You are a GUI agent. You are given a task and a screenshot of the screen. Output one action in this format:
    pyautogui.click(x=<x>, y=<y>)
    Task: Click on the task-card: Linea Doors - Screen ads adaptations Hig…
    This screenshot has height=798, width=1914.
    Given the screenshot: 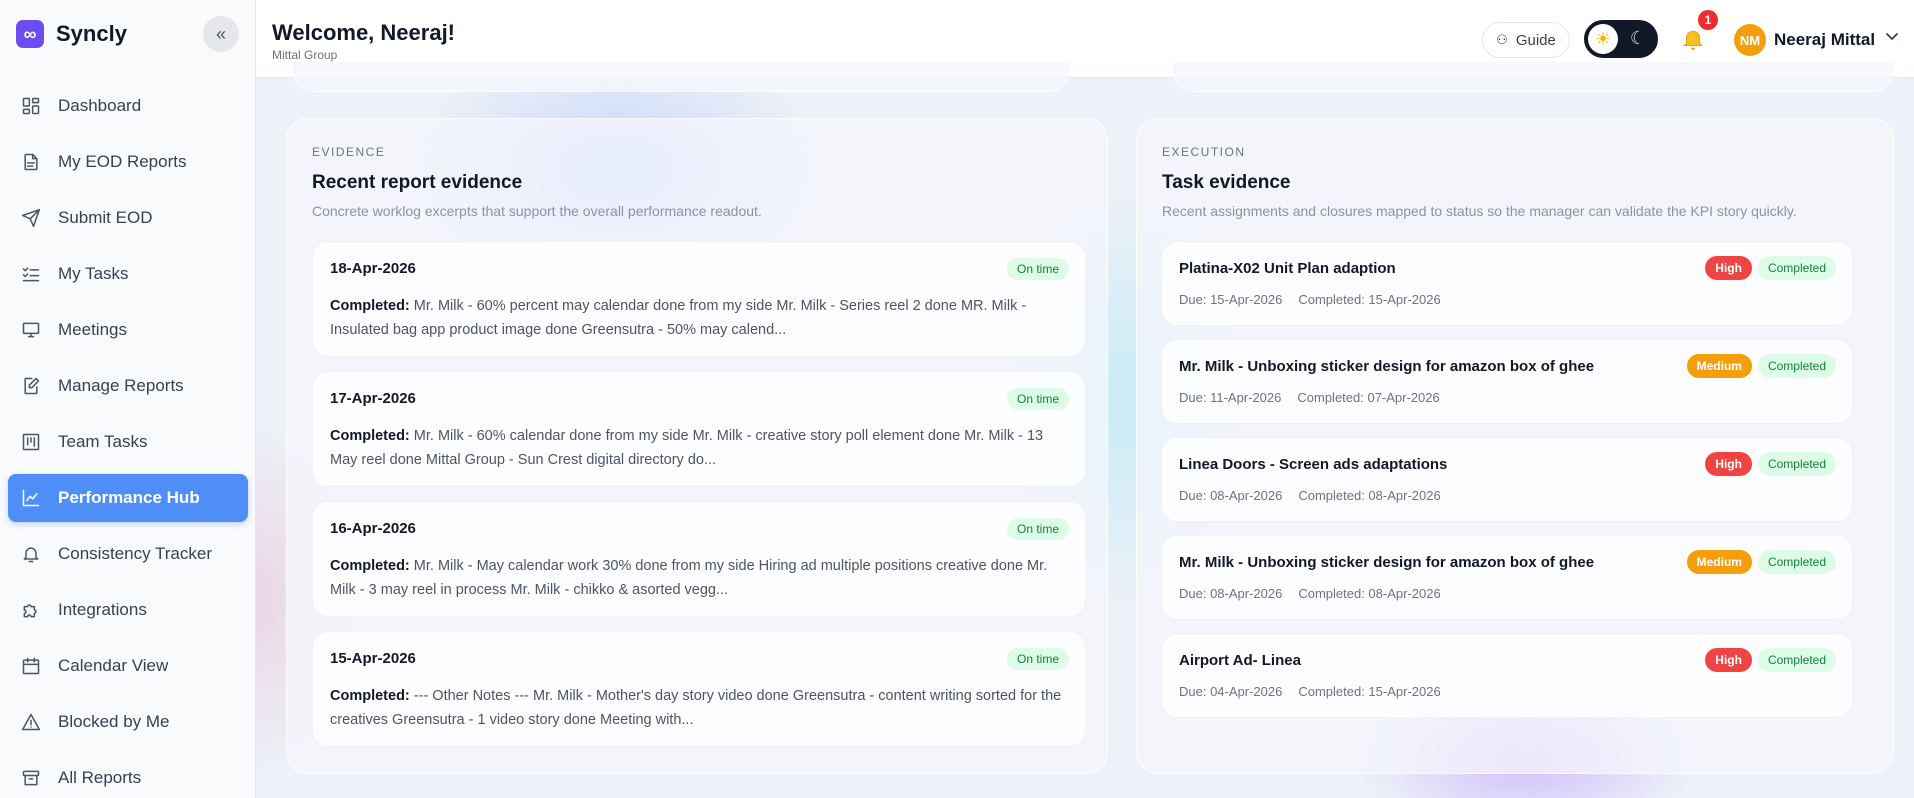 What is the action you would take?
    pyautogui.click(x=1507, y=479)
    